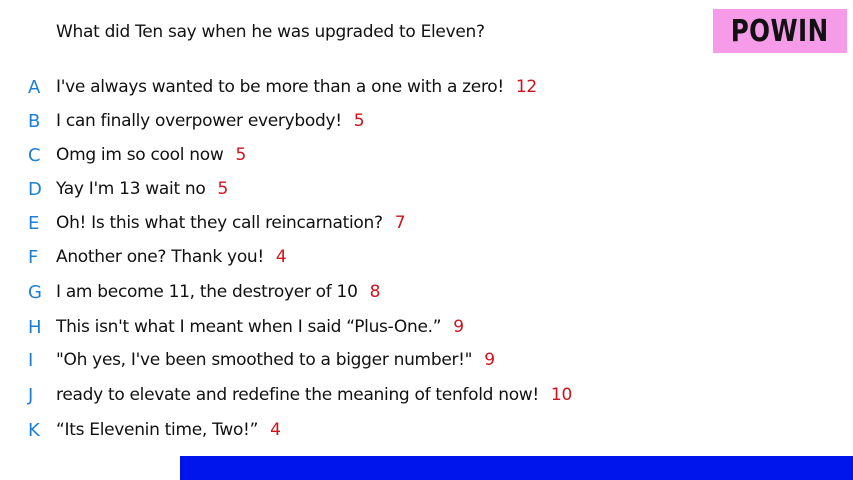  Describe the element at coordinates (140, 155) in the screenshot. I see `option-text: Omg im so cool now` at that location.